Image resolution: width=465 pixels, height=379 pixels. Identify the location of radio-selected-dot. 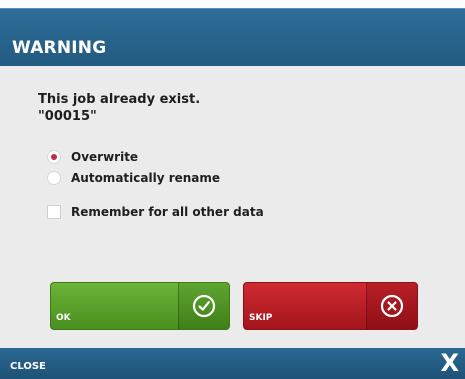
(54, 157).